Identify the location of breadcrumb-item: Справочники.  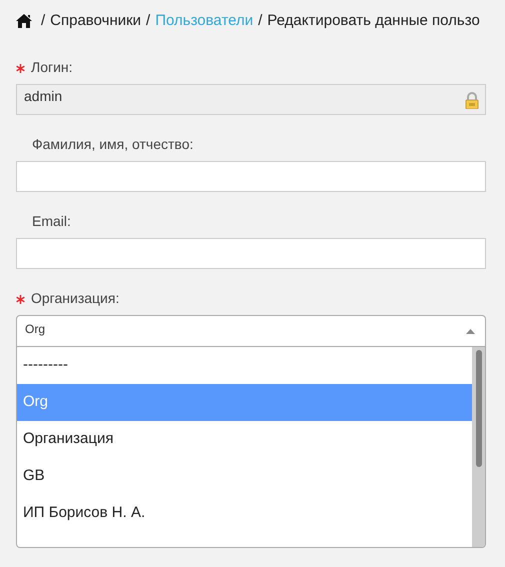
(96, 20).